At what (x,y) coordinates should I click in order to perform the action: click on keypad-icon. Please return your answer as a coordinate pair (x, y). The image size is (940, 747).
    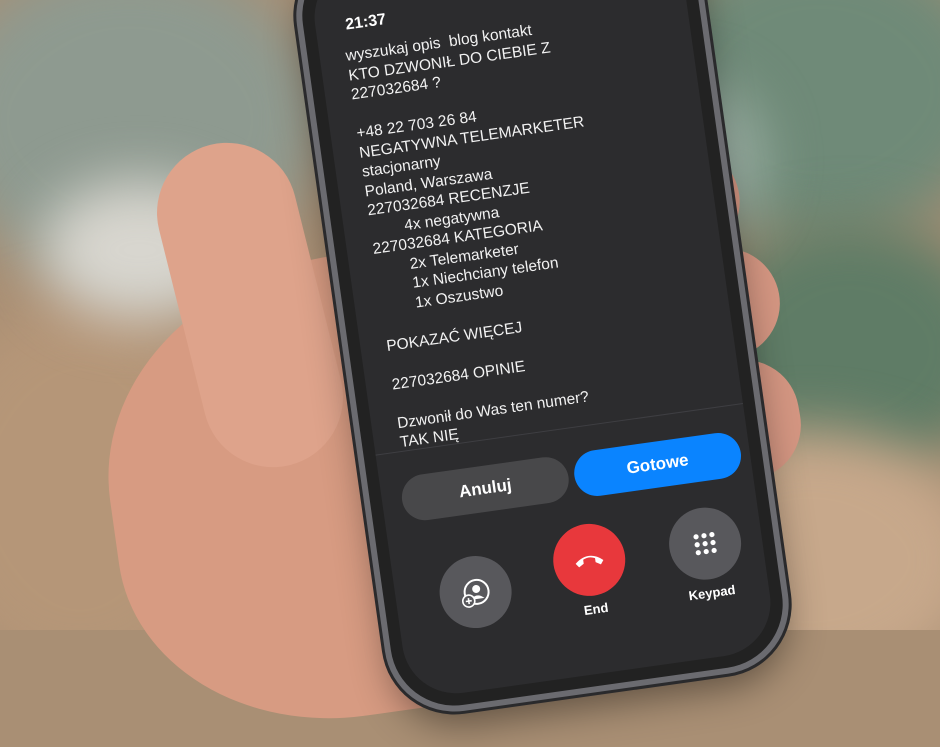
    Looking at the image, I should click on (705, 543).